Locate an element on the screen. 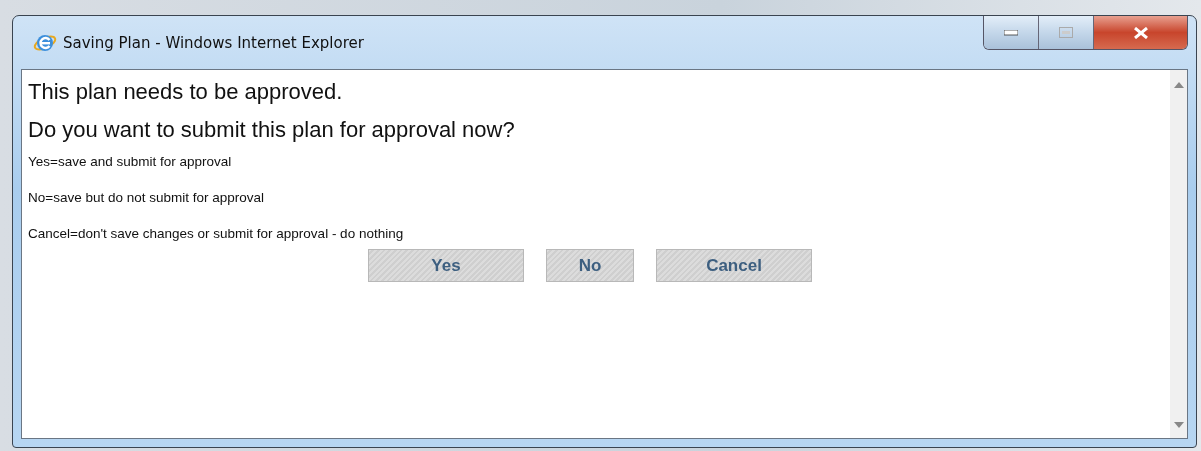 The width and height of the screenshot is (1201, 451). dialog-heading: Do you want to submit this plan for approval now? is located at coordinates (272, 129).